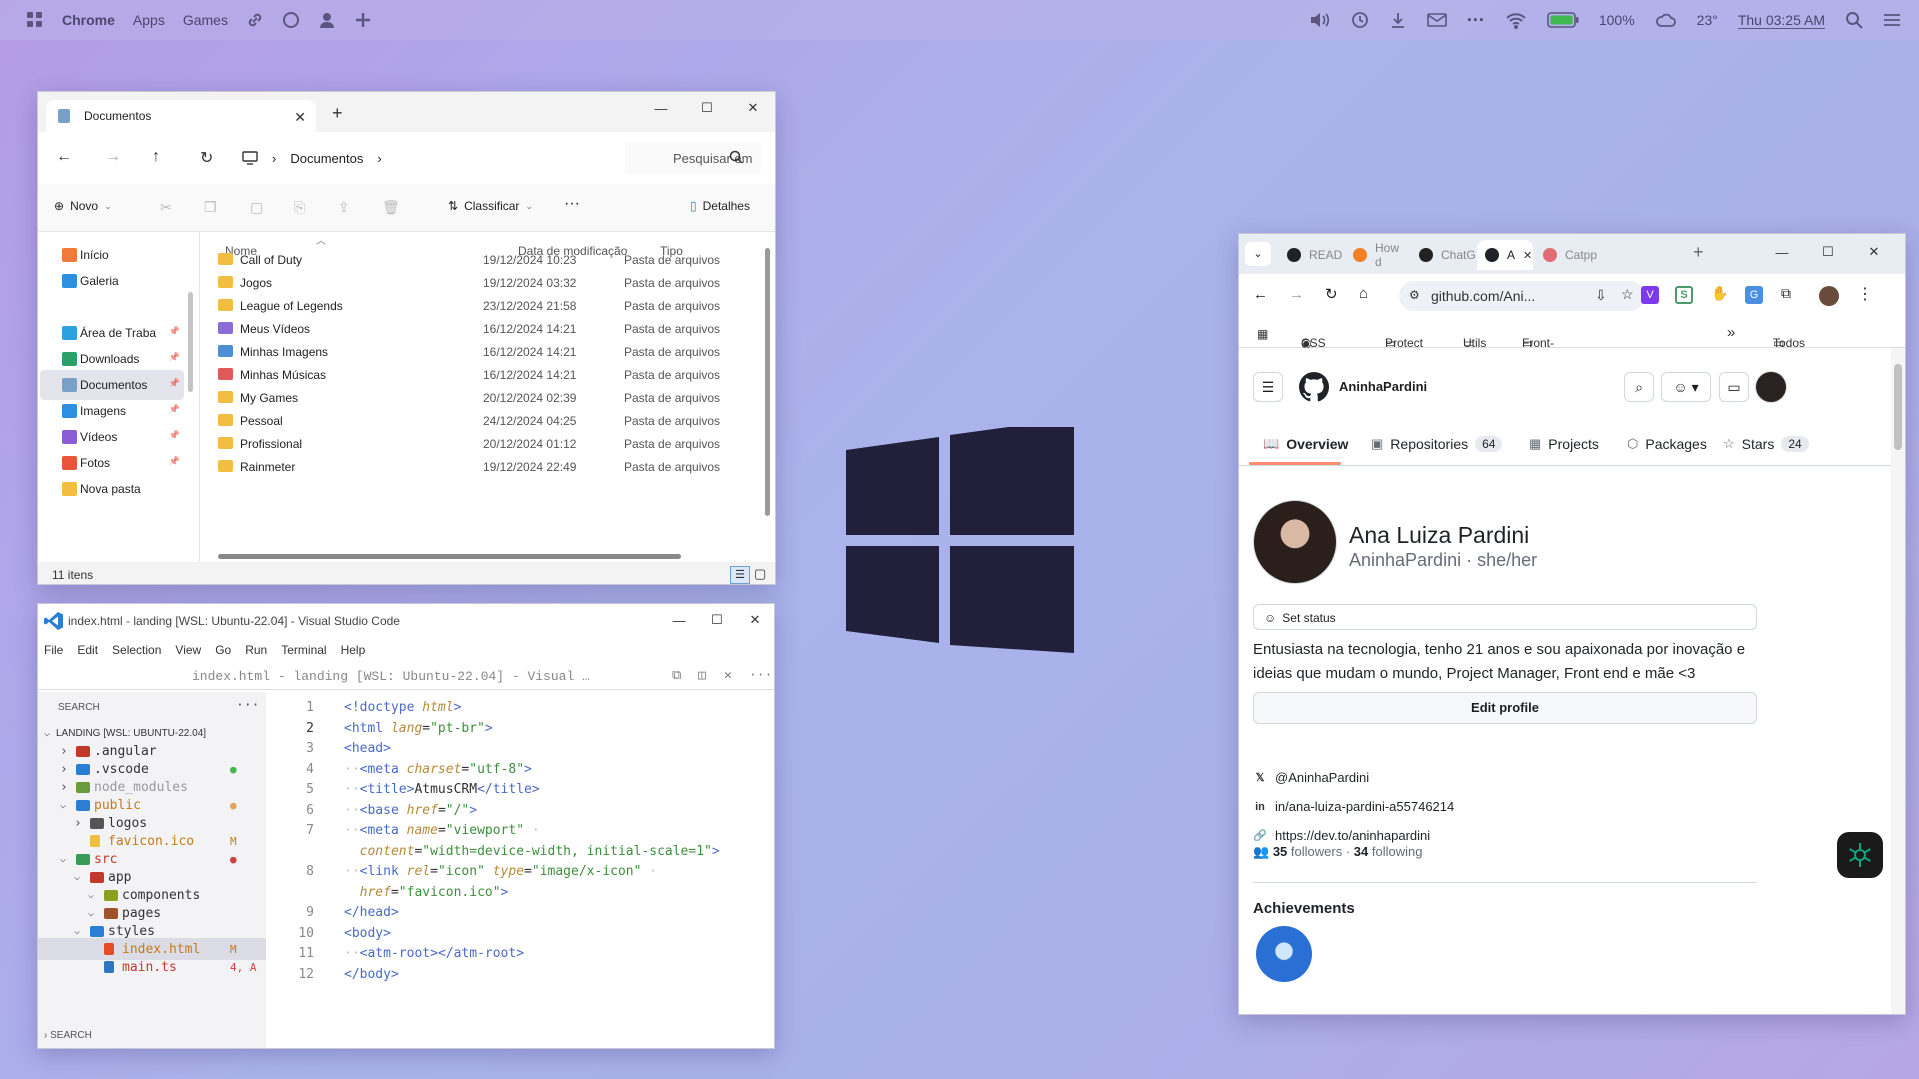  Describe the element at coordinates (1280, 851) in the screenshot. I see `followers-count: 35` at that location.